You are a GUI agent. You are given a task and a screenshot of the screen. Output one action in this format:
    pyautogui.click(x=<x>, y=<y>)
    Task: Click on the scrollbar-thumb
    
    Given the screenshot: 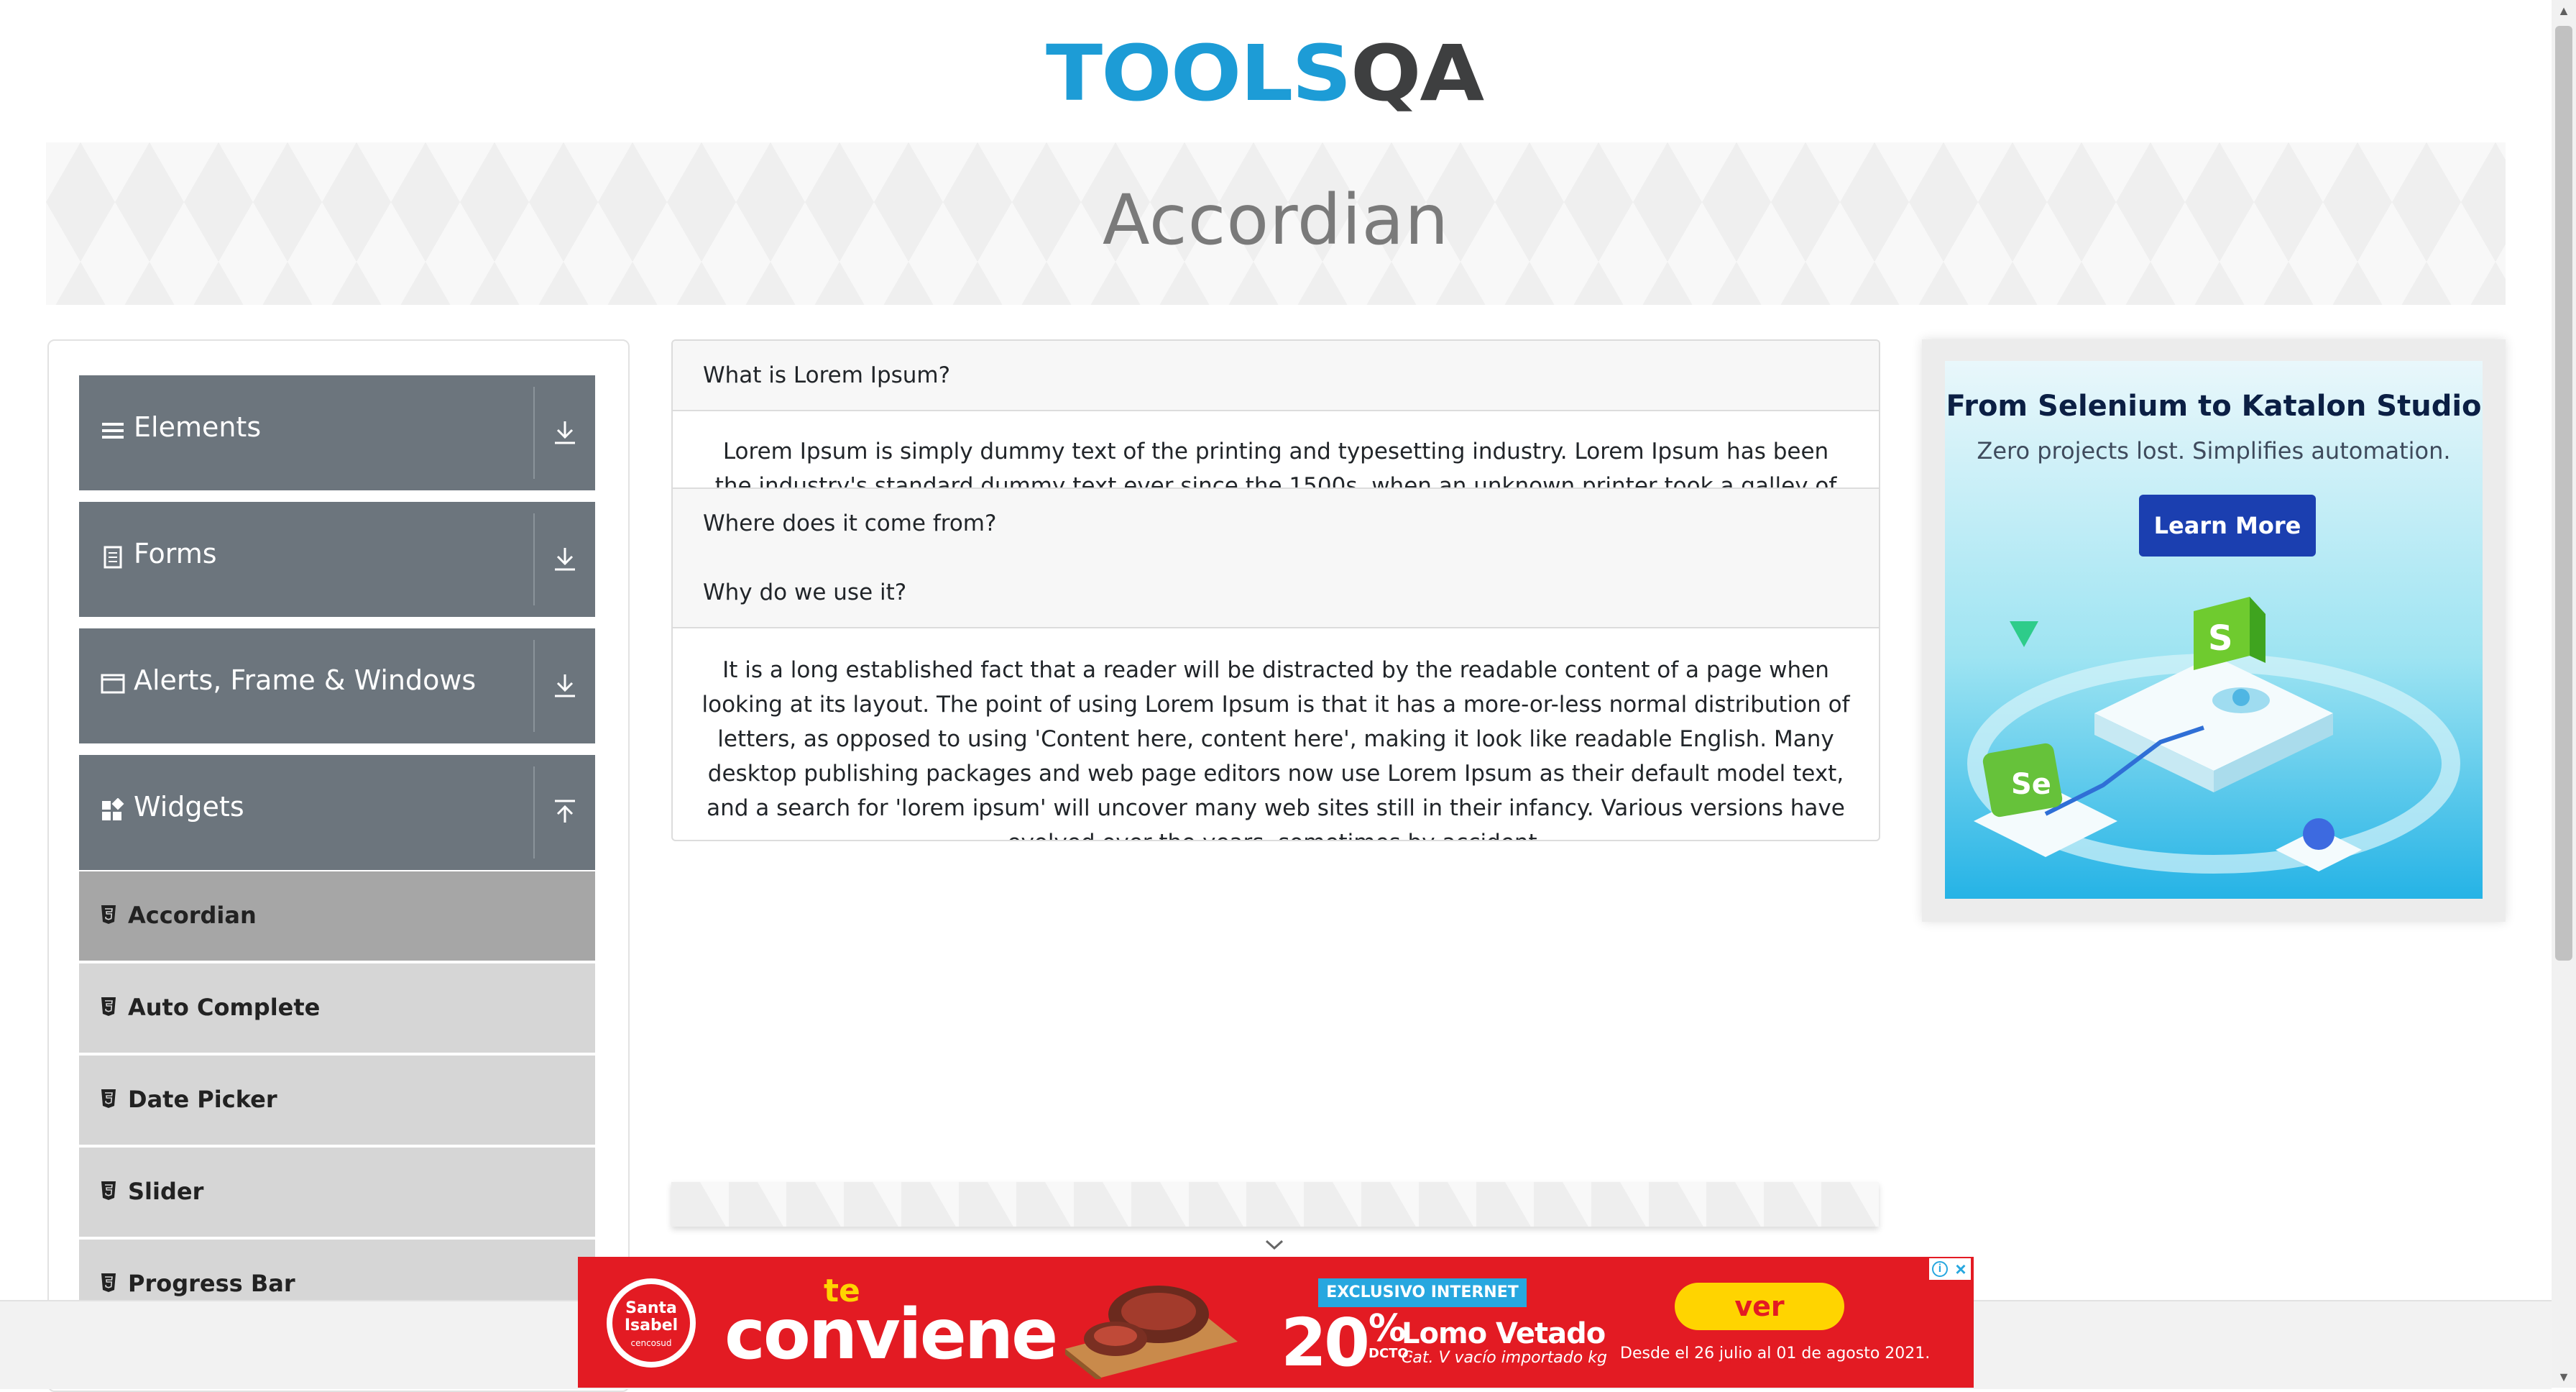 What is the action you would take?
    pyautogui.click(x=2563, y=493)
    